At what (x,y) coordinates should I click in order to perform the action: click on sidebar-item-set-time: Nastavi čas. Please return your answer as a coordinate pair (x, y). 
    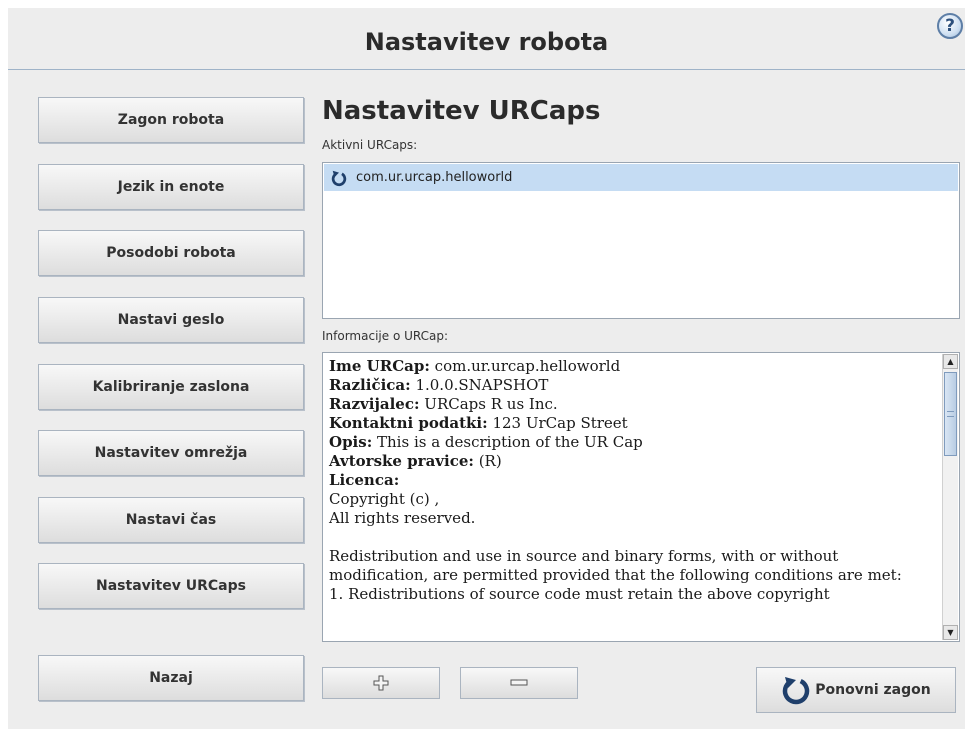
    Looking at the image, I should click on (171, 520).